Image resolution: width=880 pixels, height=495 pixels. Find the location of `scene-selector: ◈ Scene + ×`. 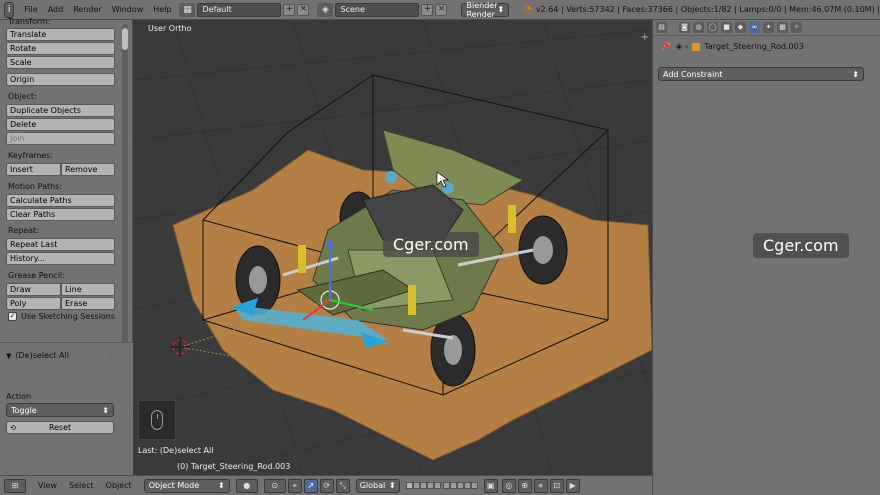

scene-selector: ◈ Scene + × is located at coordinates (382, 10).